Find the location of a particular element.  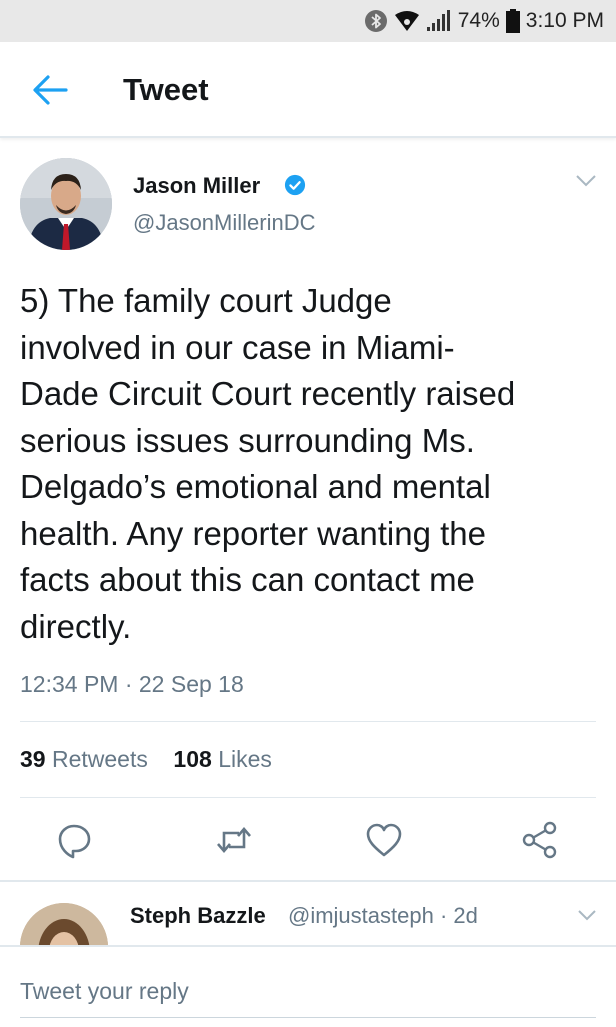

reply-input is located at coordinates (308, 991).